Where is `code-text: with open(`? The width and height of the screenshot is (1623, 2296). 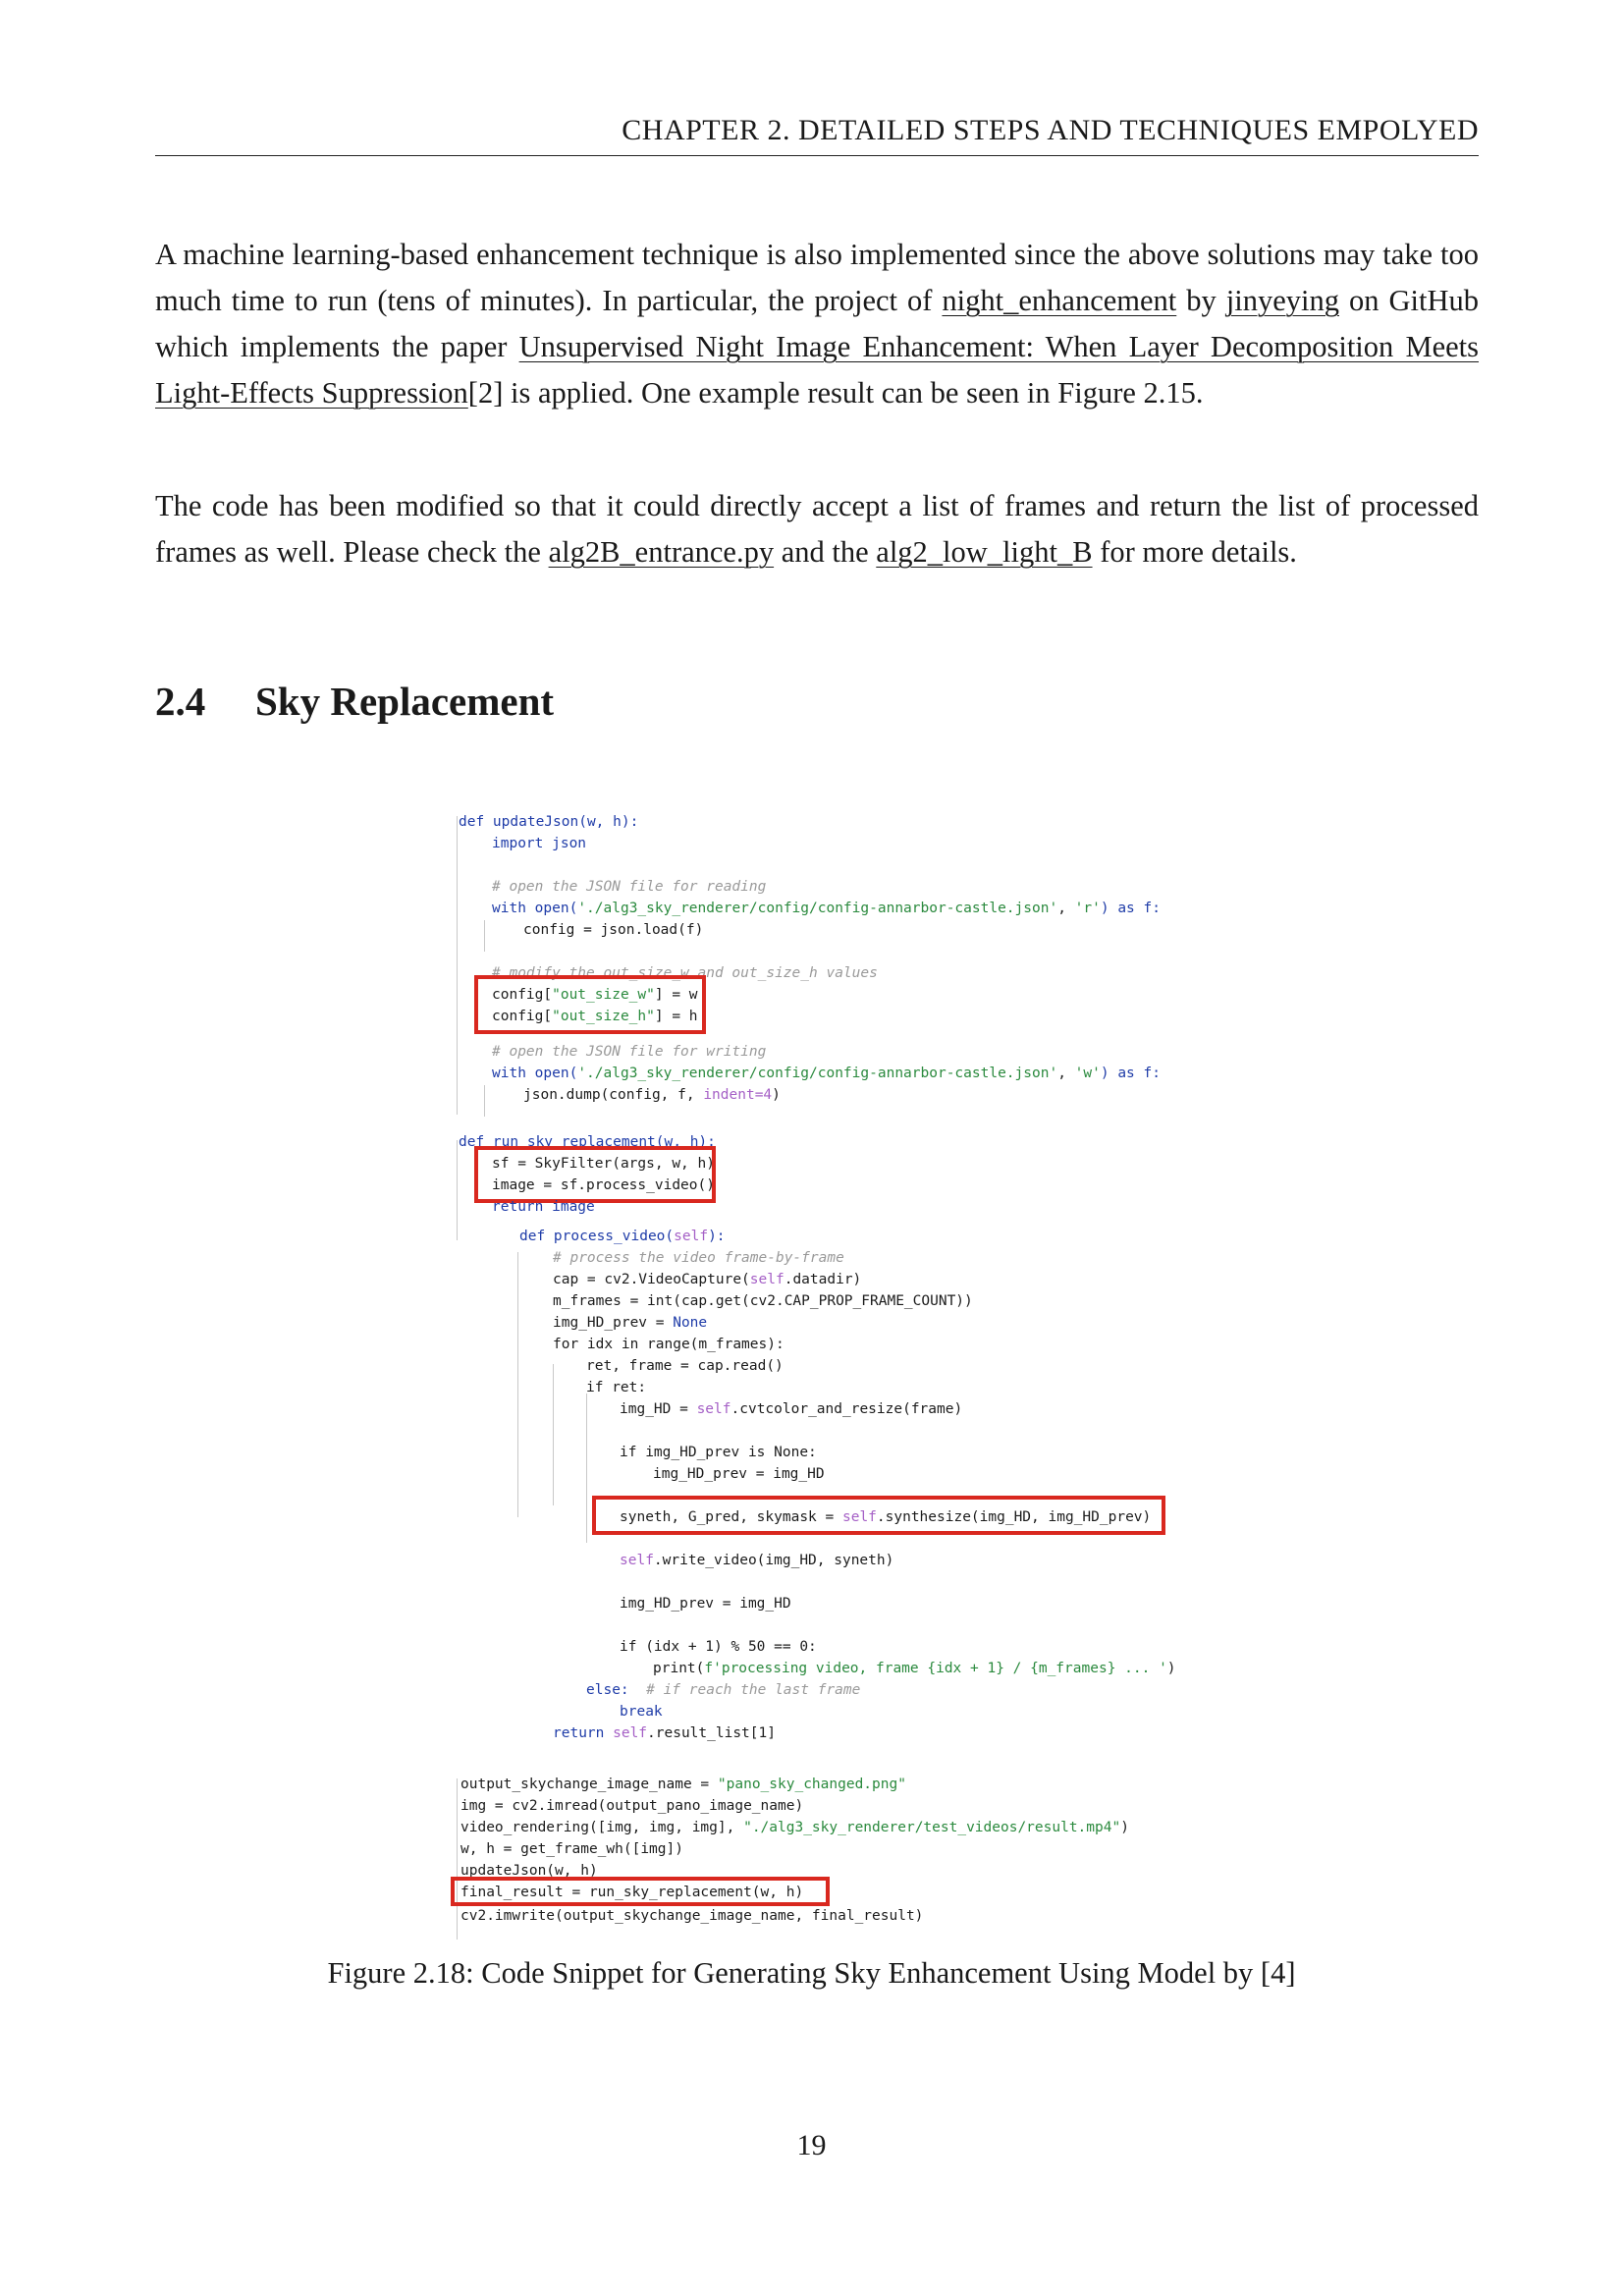 code-text: with open( is located at coordinates (535, 908).